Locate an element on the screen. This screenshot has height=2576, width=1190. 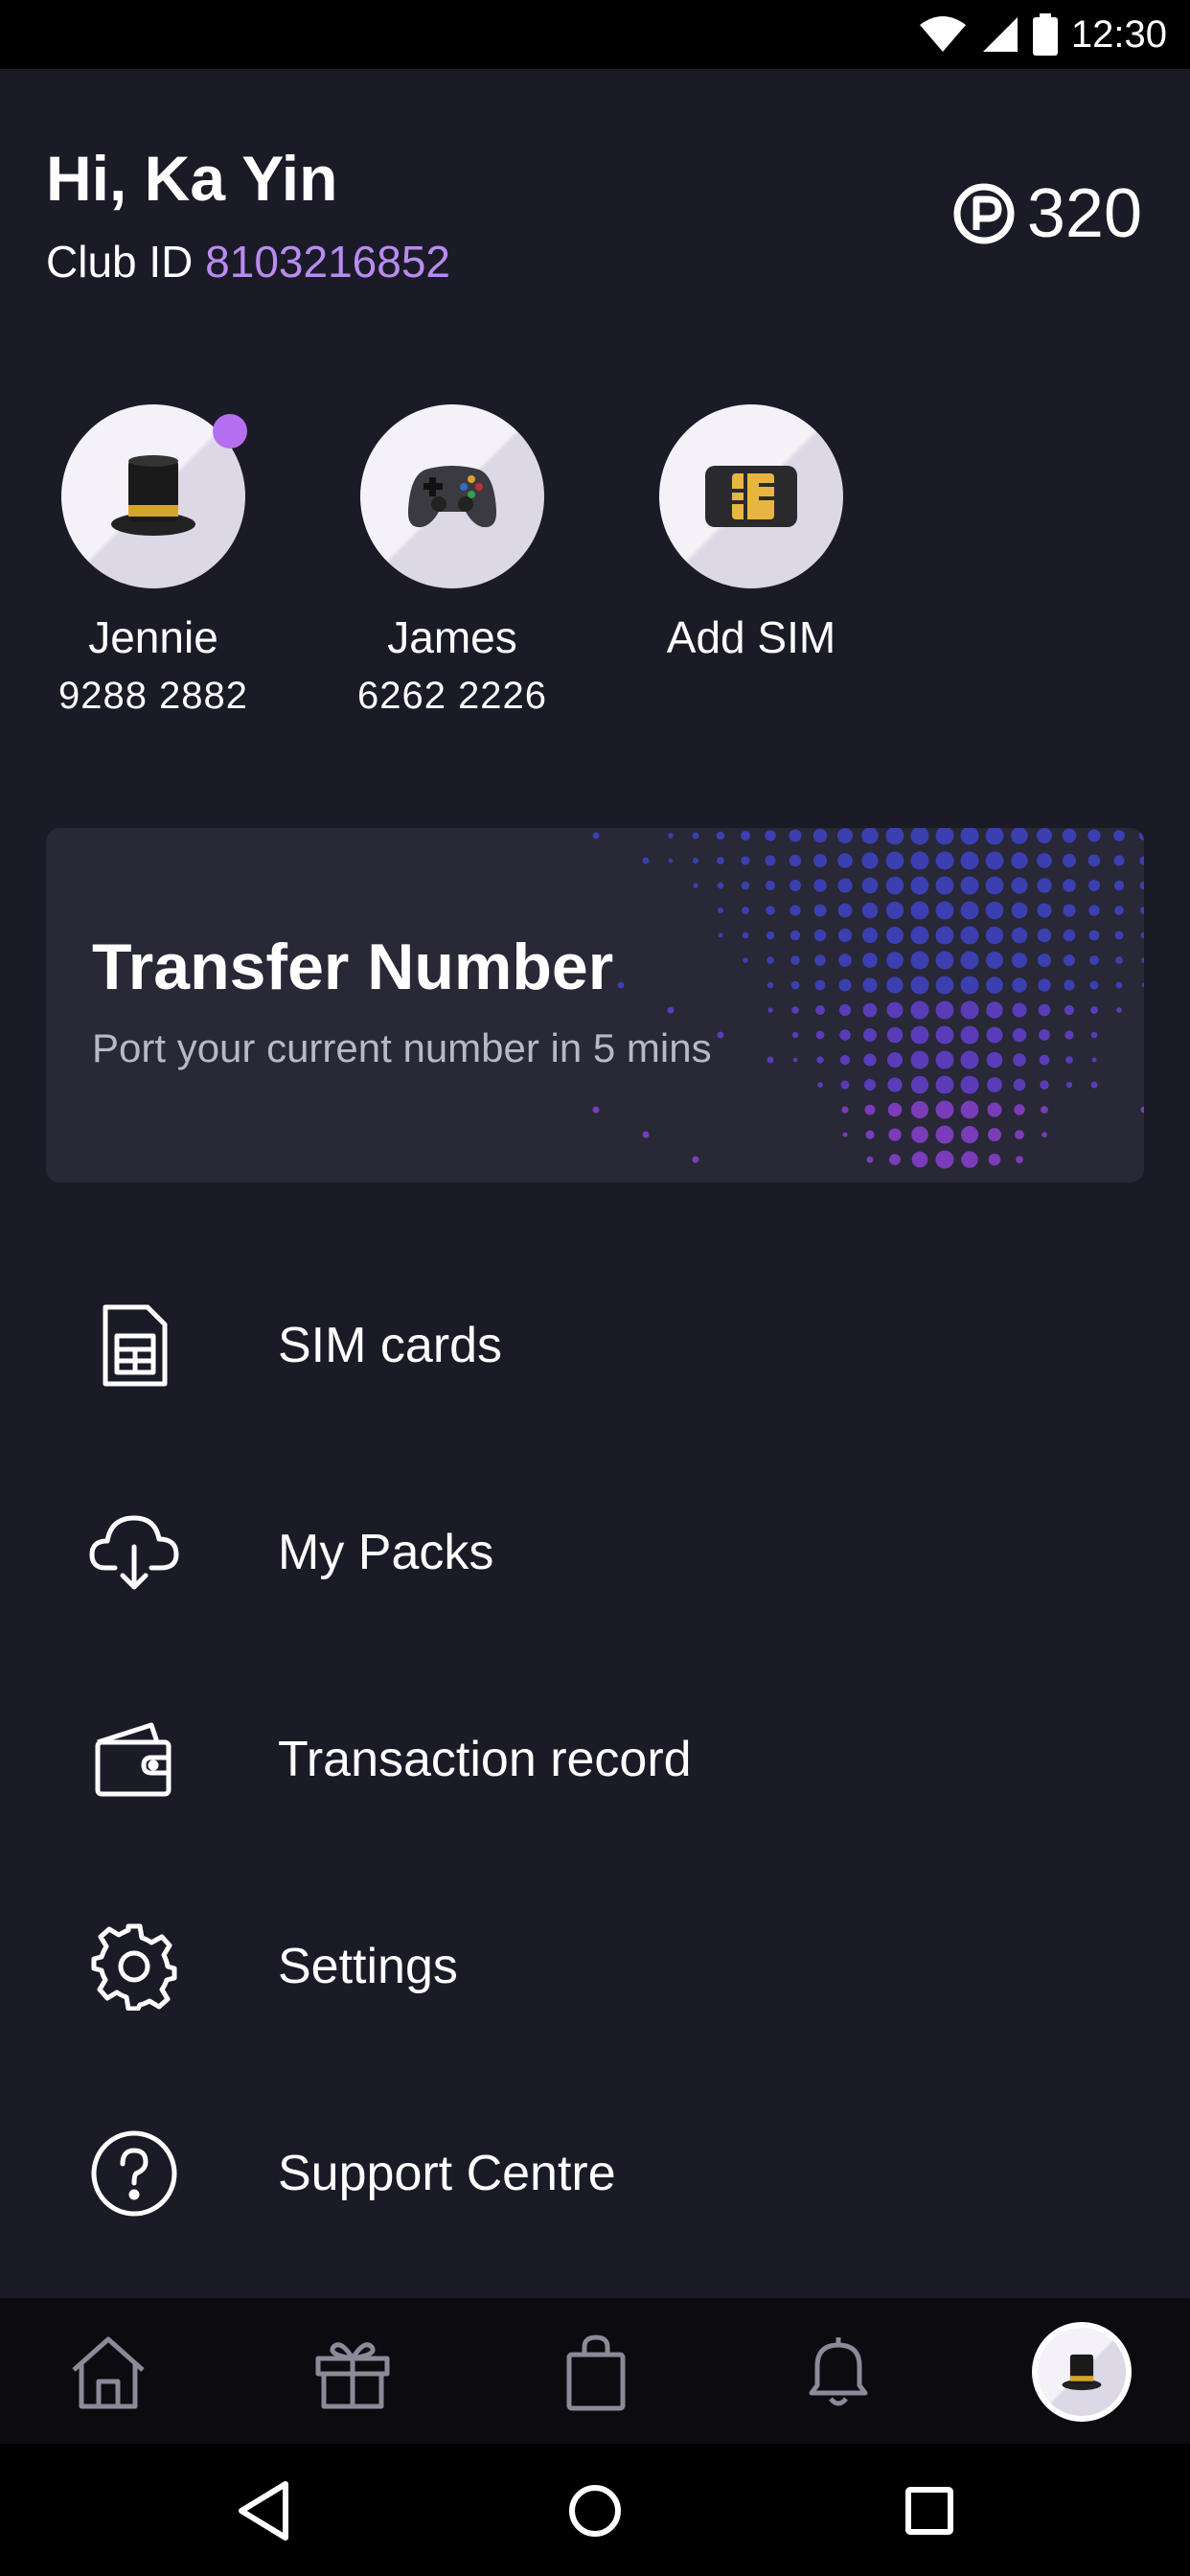
signal-icon is located at coordinates (1000, 34).